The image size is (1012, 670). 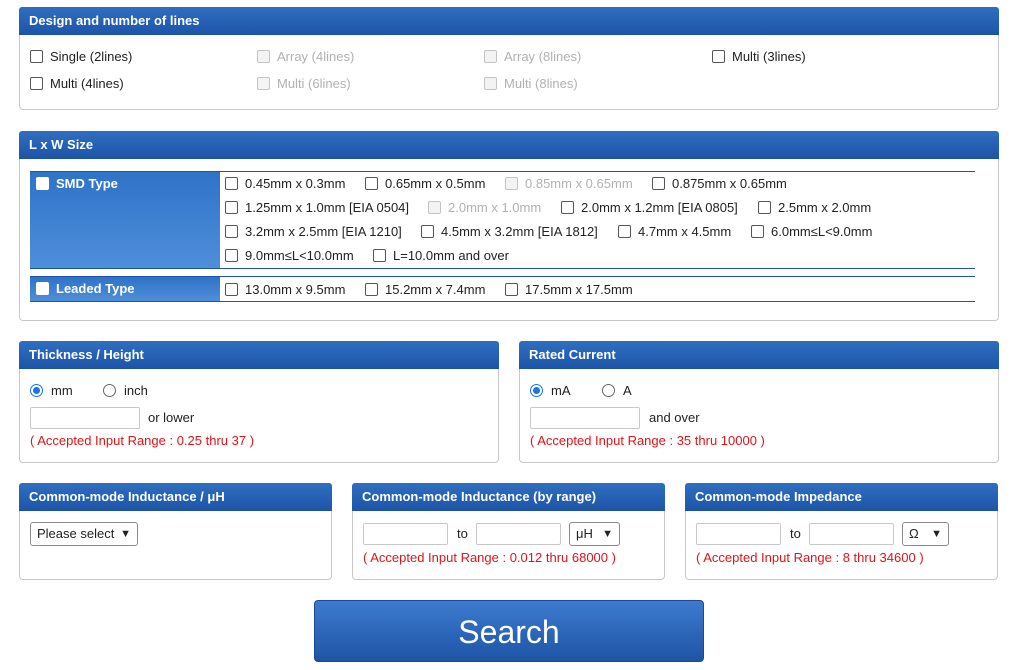 I want to click on impedance-max-input, so click(x=851, y=534).